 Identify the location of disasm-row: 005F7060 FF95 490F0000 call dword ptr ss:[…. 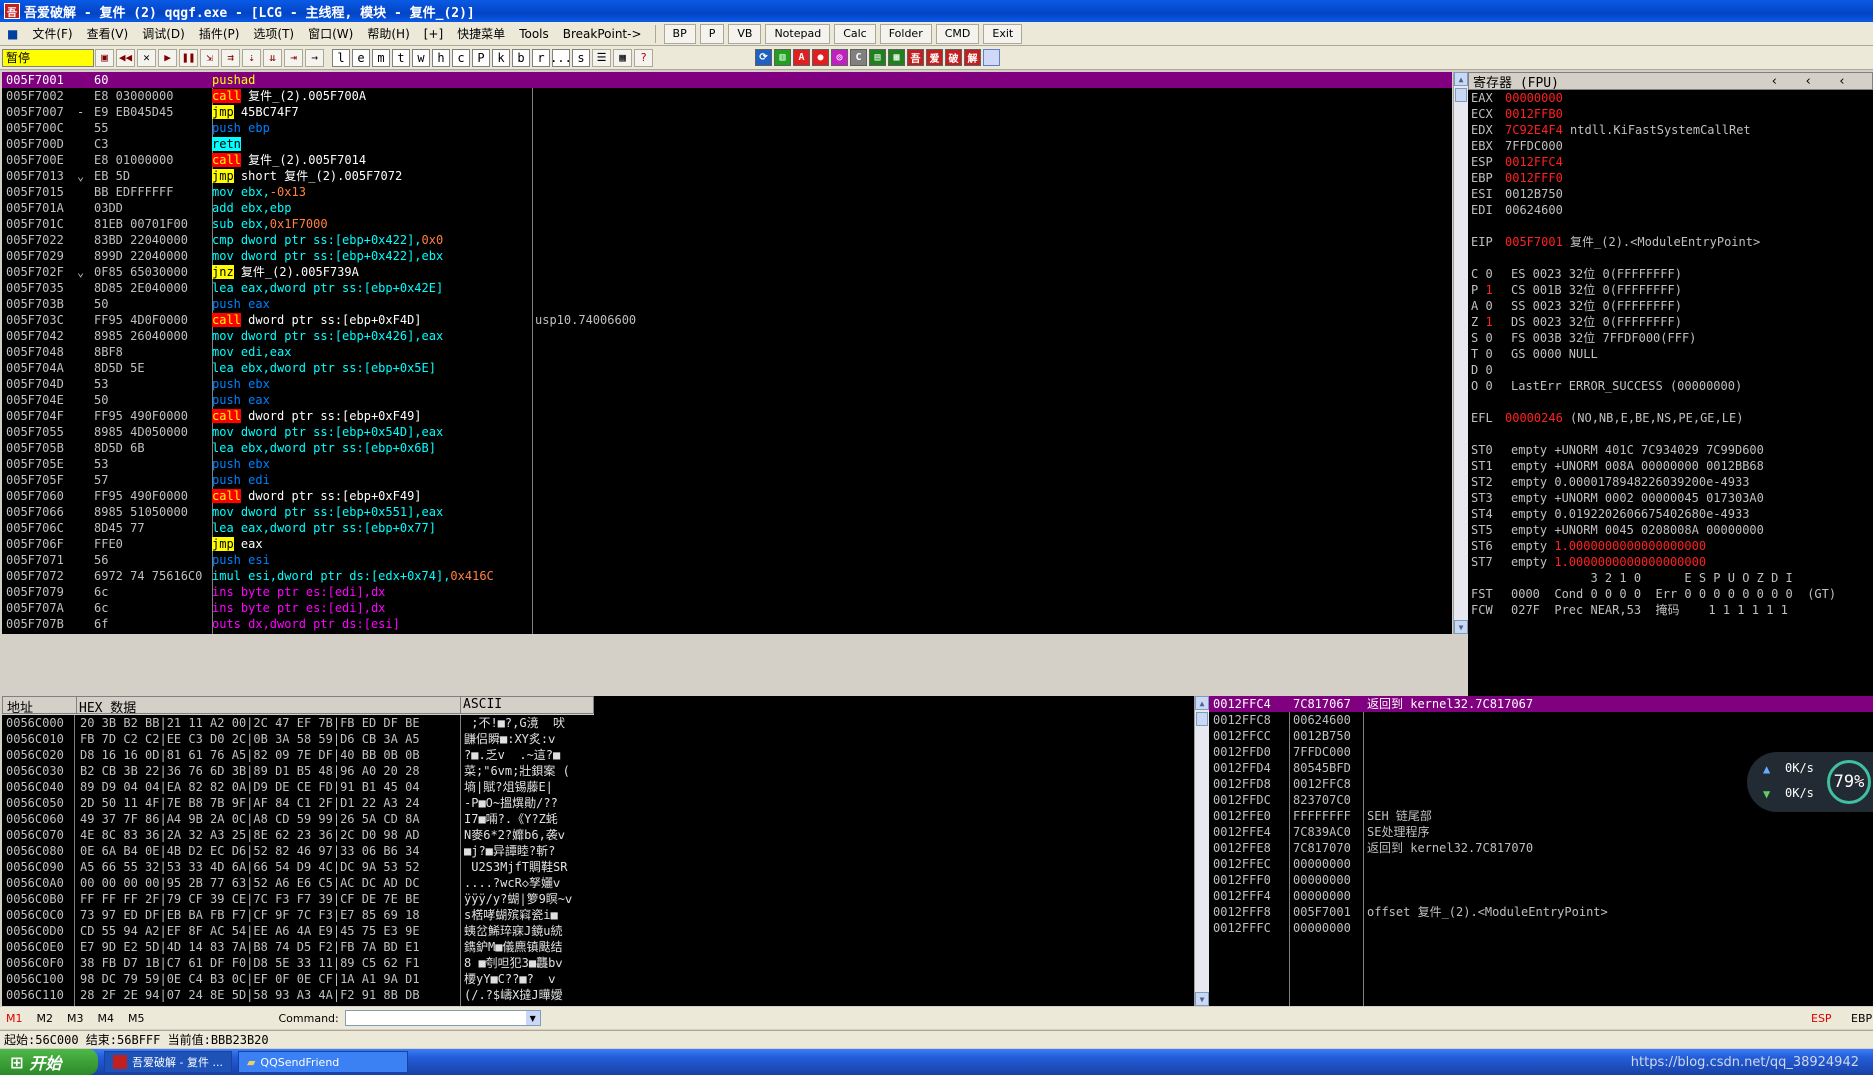
(727, 496).